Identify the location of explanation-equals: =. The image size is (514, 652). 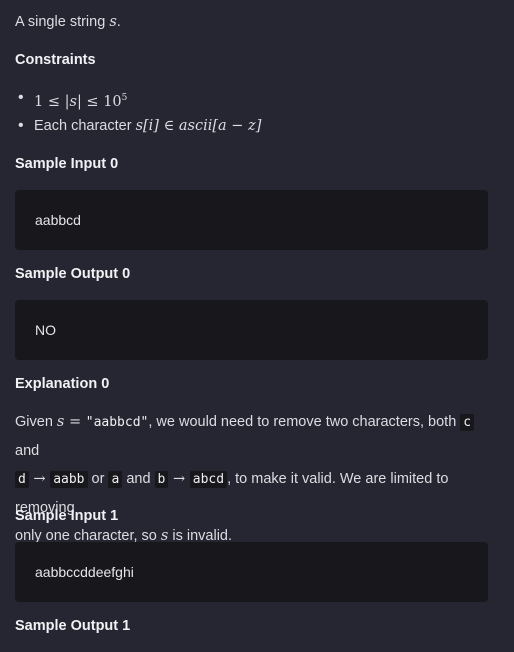
(75, 422).